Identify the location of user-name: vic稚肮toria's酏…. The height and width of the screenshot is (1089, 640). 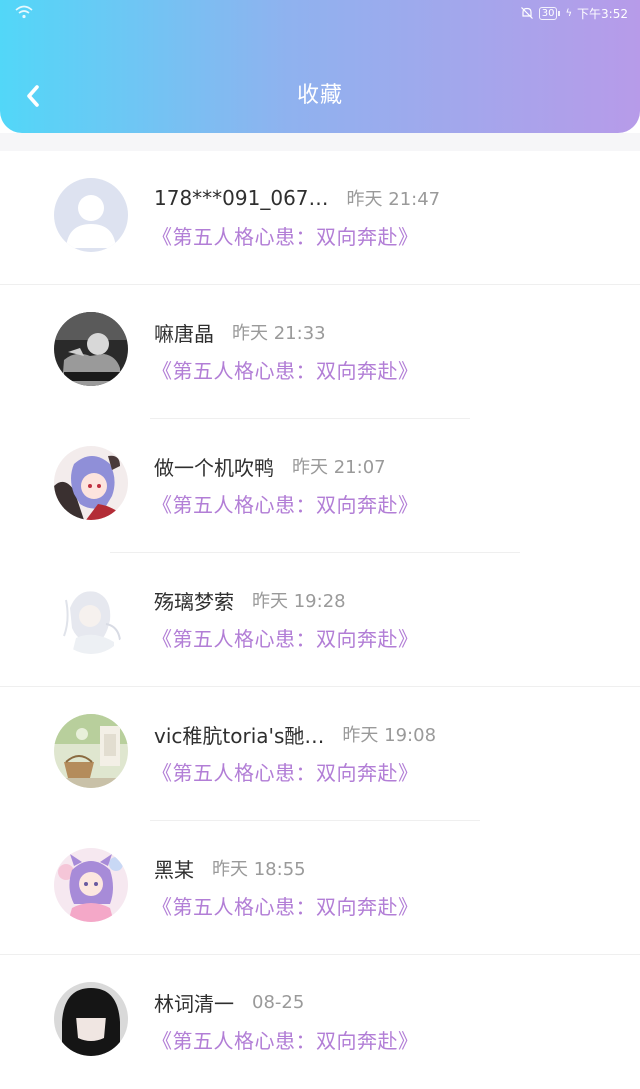
(239, 734).